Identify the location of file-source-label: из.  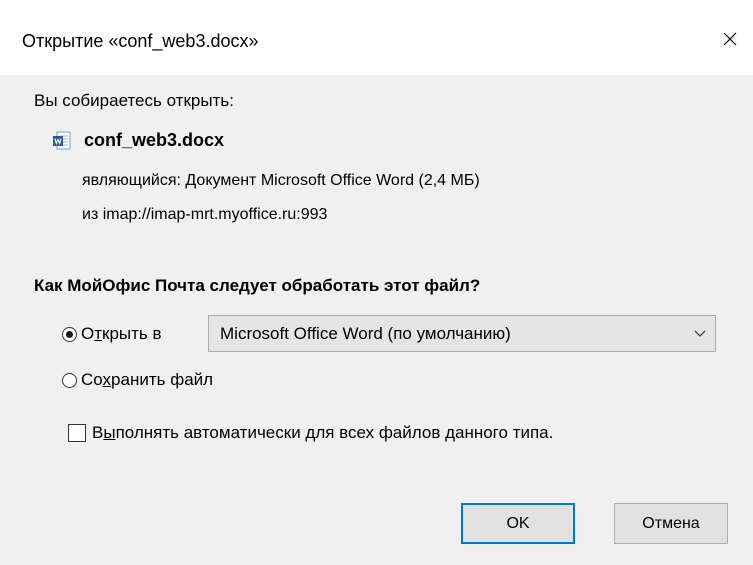
(90, 214).